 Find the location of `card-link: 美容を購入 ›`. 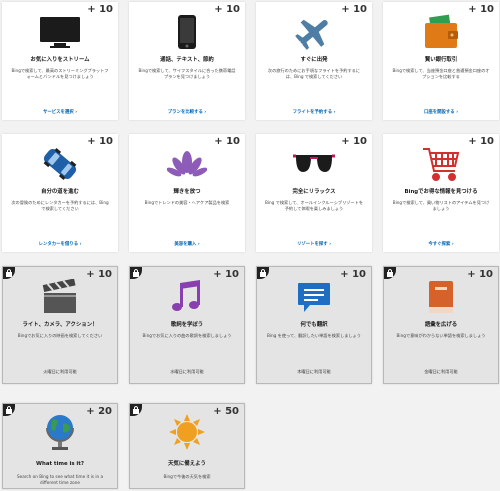

card-link: 美容を購入 › is located at coordinates (187, 244).